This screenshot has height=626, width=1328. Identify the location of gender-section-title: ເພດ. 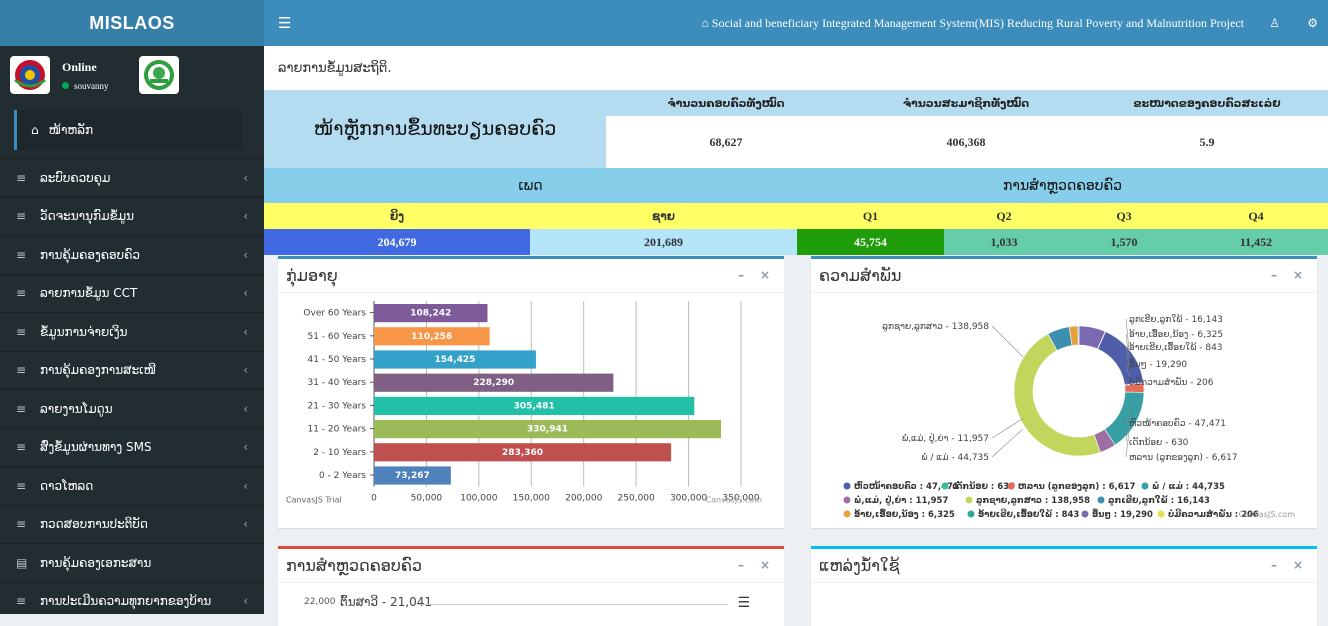
(530, 185).